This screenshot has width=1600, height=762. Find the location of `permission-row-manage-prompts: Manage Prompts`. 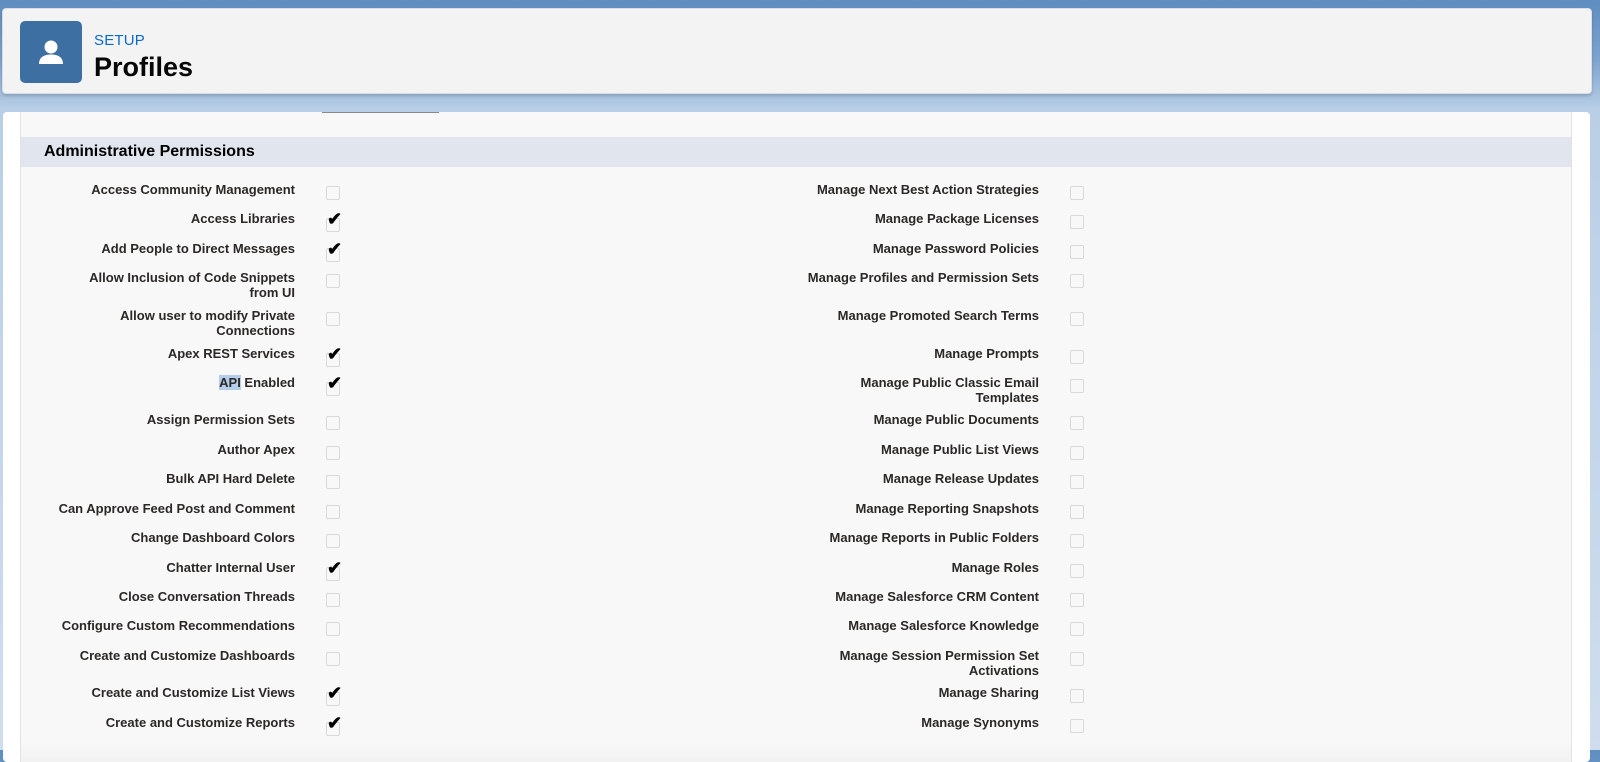

permission-row-manage-prompts: Manage Prompts is located at coordinates (902, 361).